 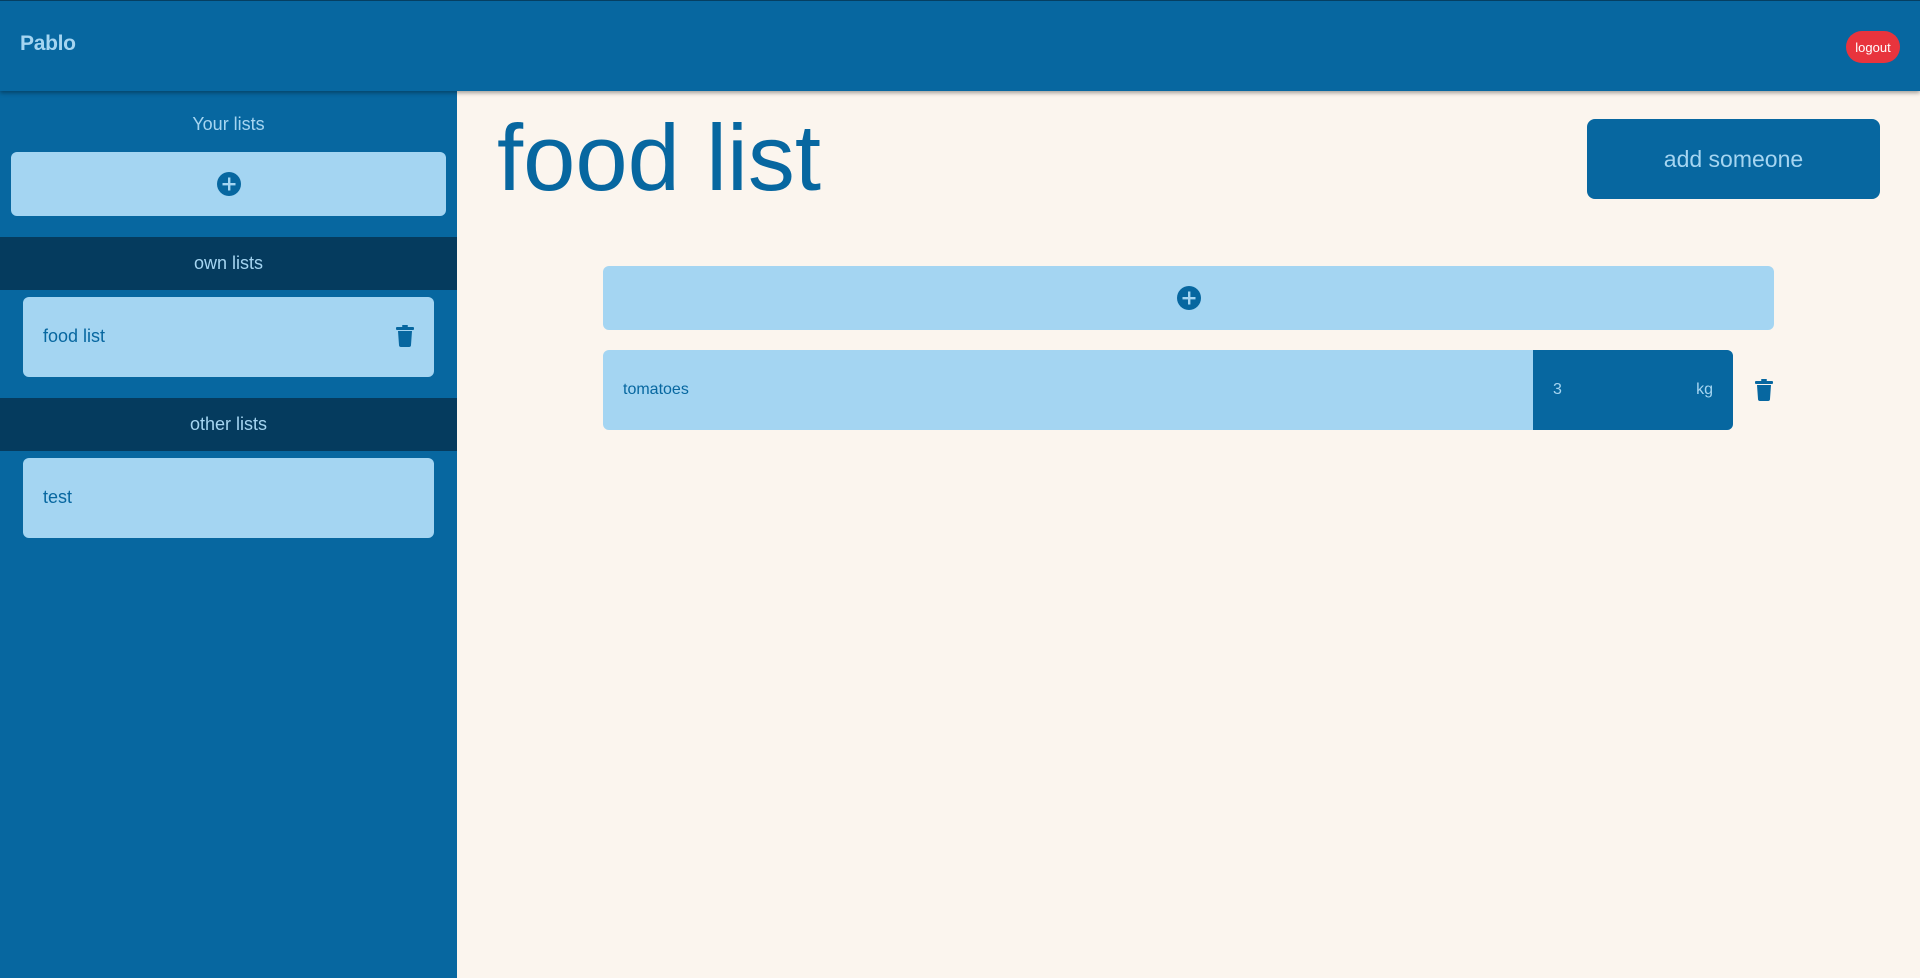 I want to click on sidebar-item-label: food list, so click(x=74, y=336).